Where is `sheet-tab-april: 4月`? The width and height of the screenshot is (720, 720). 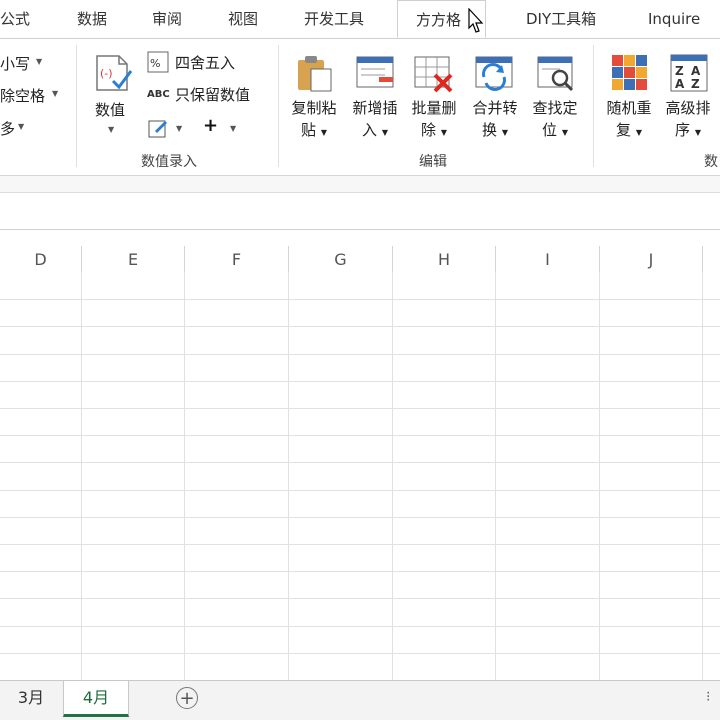 sheet-tab-april: 4月 is located at coordinates (96, 699).